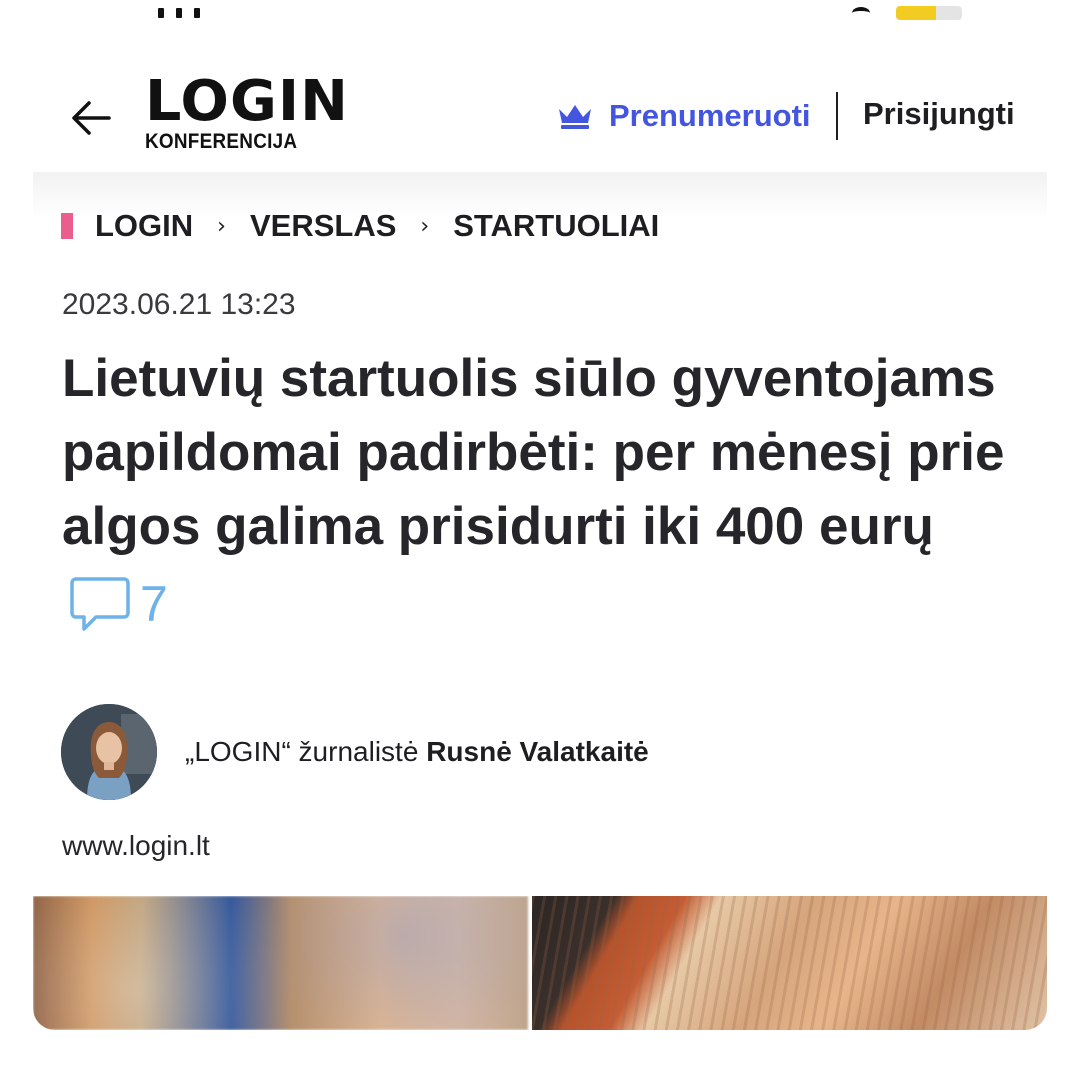 The width and height of the screenshot is (1080, 1080). I want to click on article-source: www.login.lt, so click(136, 845).